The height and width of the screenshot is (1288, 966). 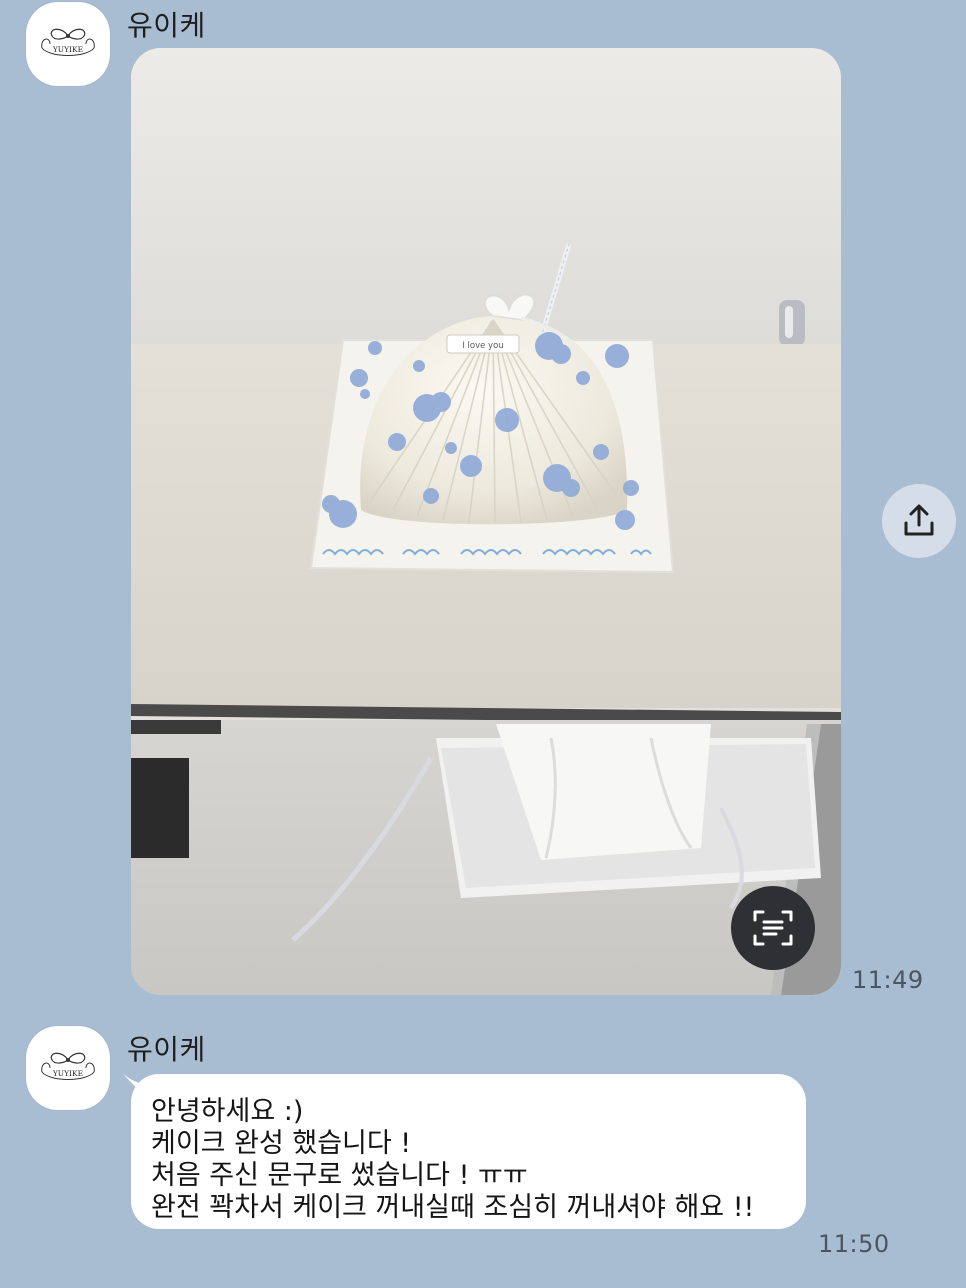 I want to click on text-scan-button, so click(x=773, y=928).